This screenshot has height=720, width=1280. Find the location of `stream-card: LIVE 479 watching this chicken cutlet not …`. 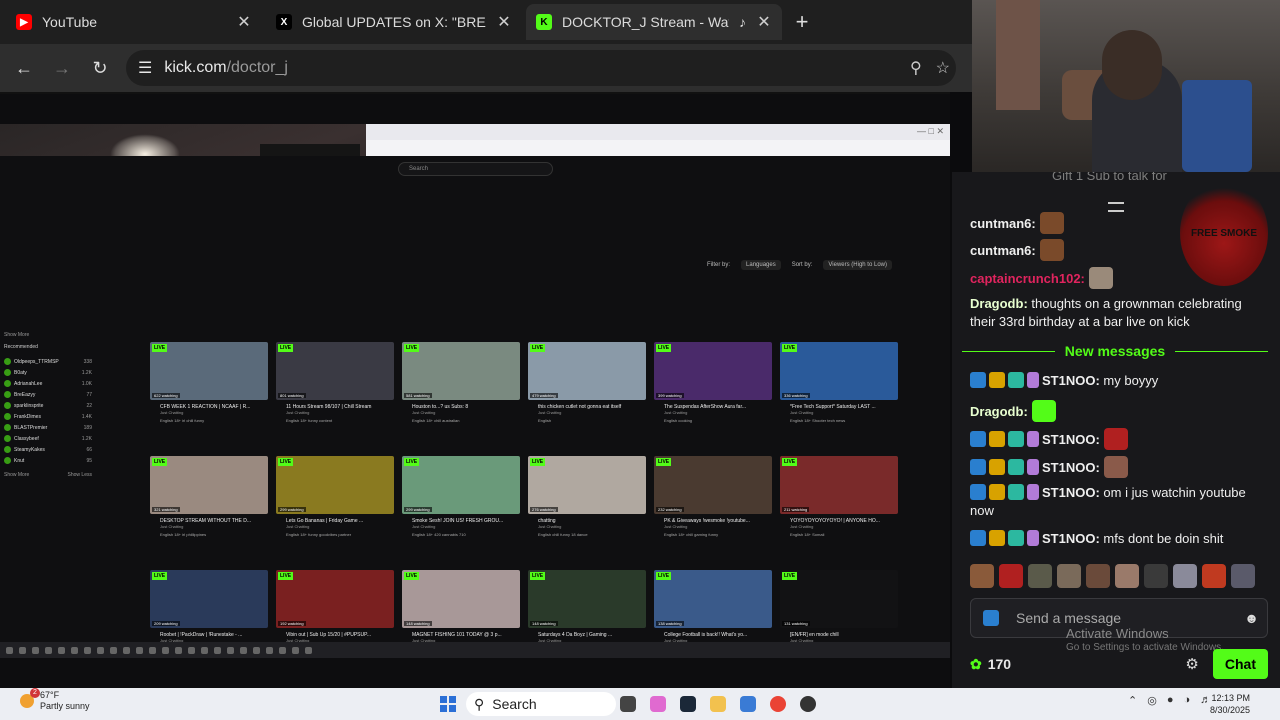

stream-card: LIVE 479 watching this chicken cutlet not … is located at coordinates (588, 390).